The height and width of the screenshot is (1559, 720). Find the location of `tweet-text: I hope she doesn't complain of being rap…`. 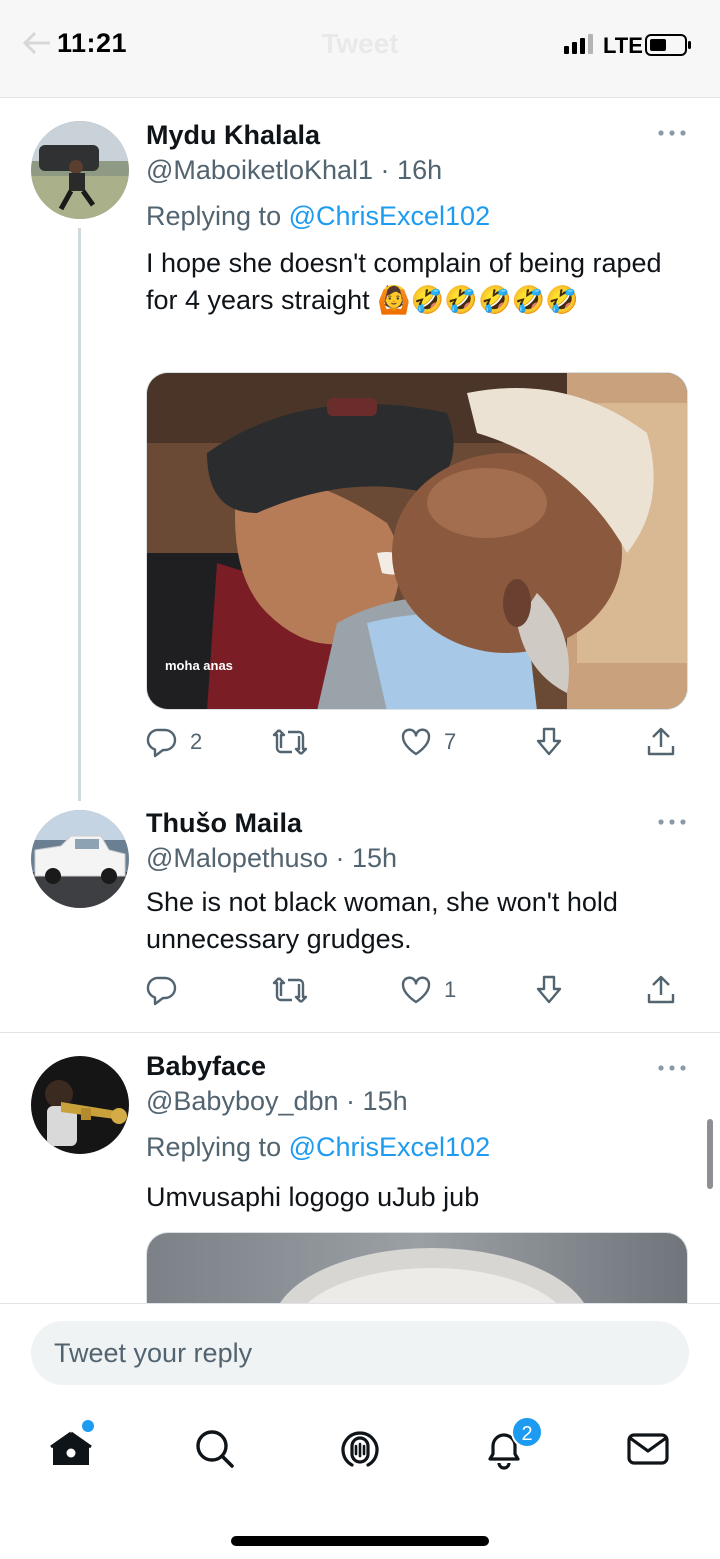

tweet-text: I hope she doesn't complain of being rap… is located at coordinates (404, 281).